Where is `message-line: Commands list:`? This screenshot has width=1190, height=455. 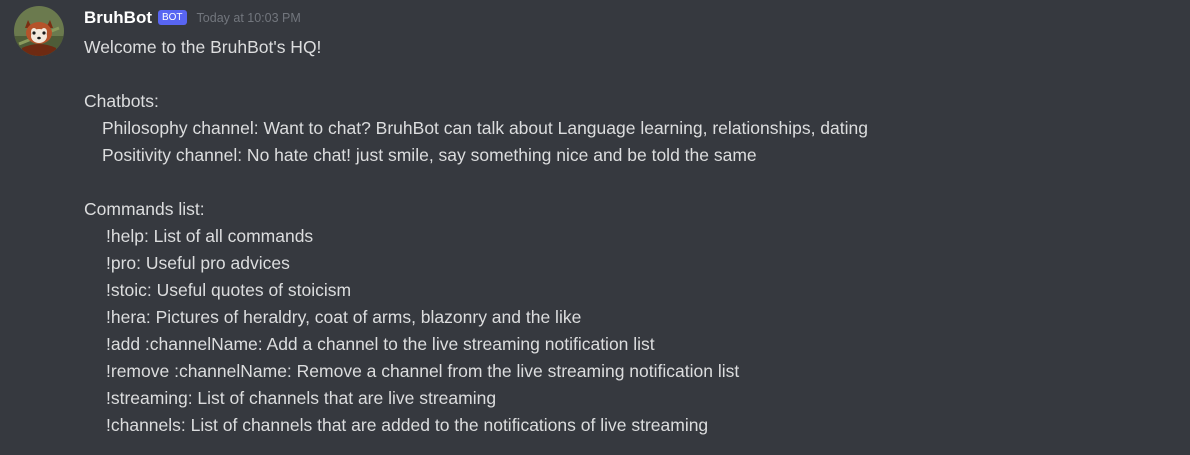 message-line: Commands list: is located at coordinates (144, 209).